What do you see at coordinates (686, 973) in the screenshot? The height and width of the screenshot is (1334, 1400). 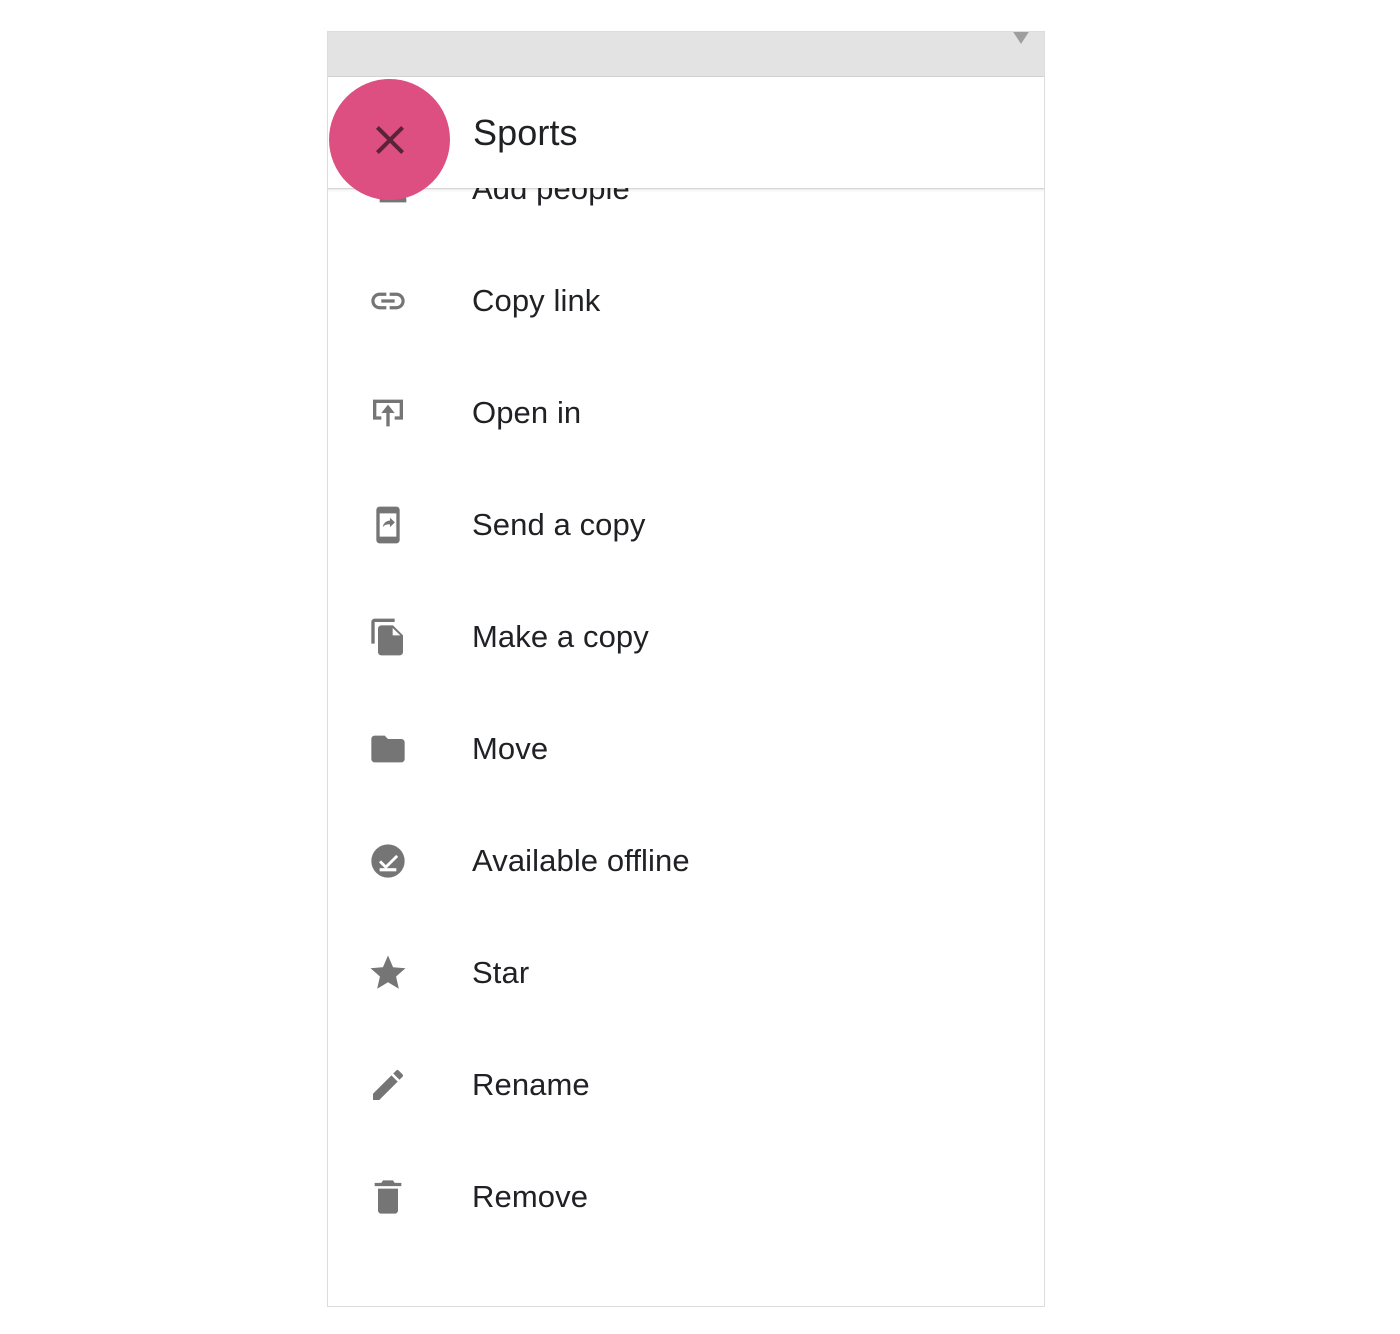 I see `menu-item-star: Star` at bounding box center [686, 973].